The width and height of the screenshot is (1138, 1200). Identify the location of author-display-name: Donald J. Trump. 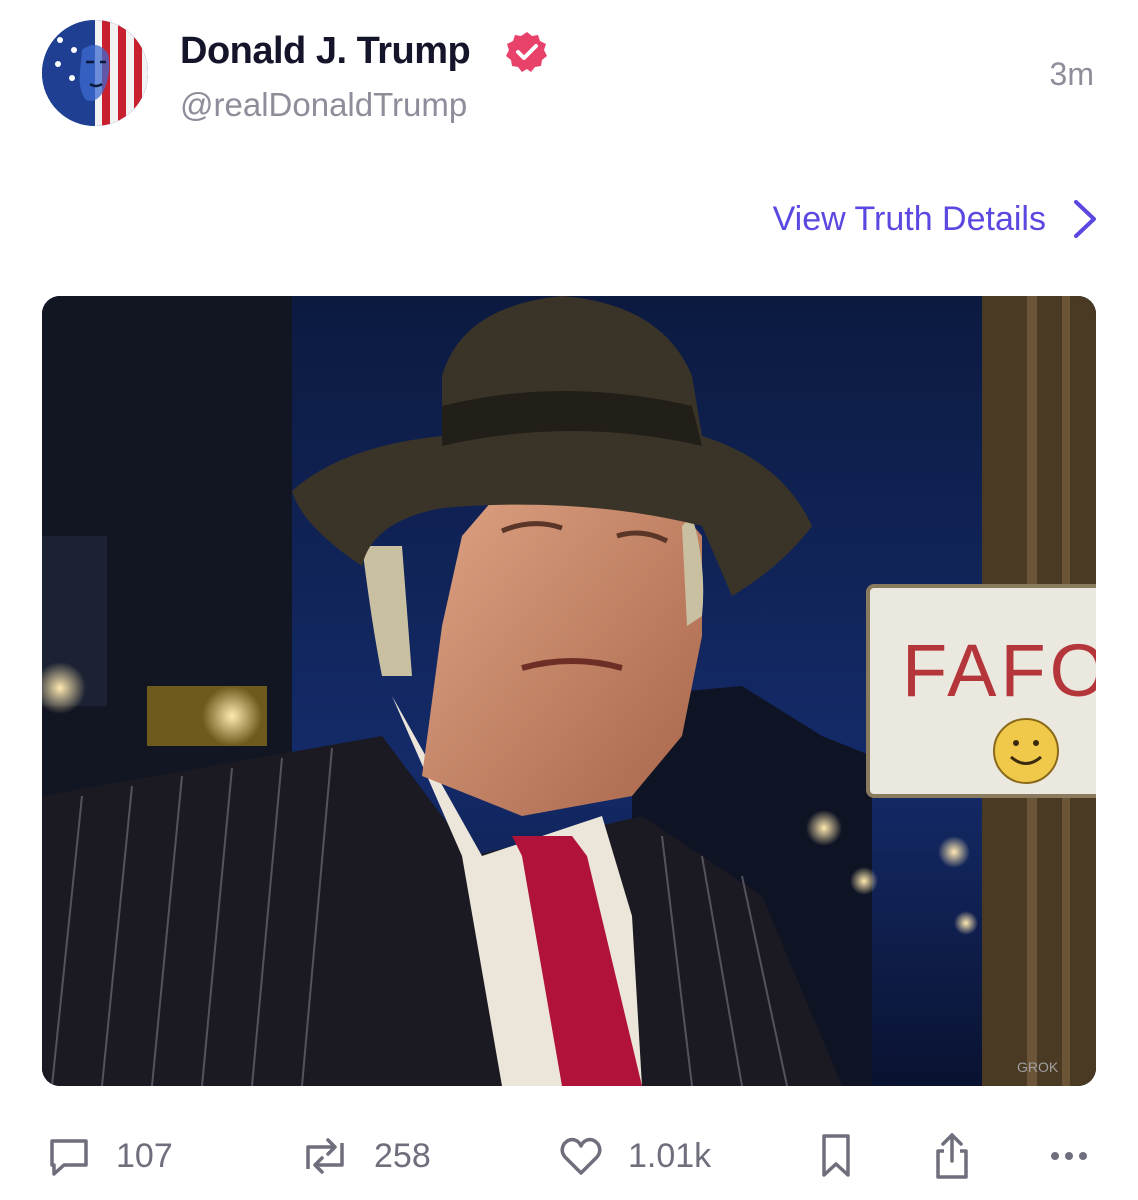
(325, 51).